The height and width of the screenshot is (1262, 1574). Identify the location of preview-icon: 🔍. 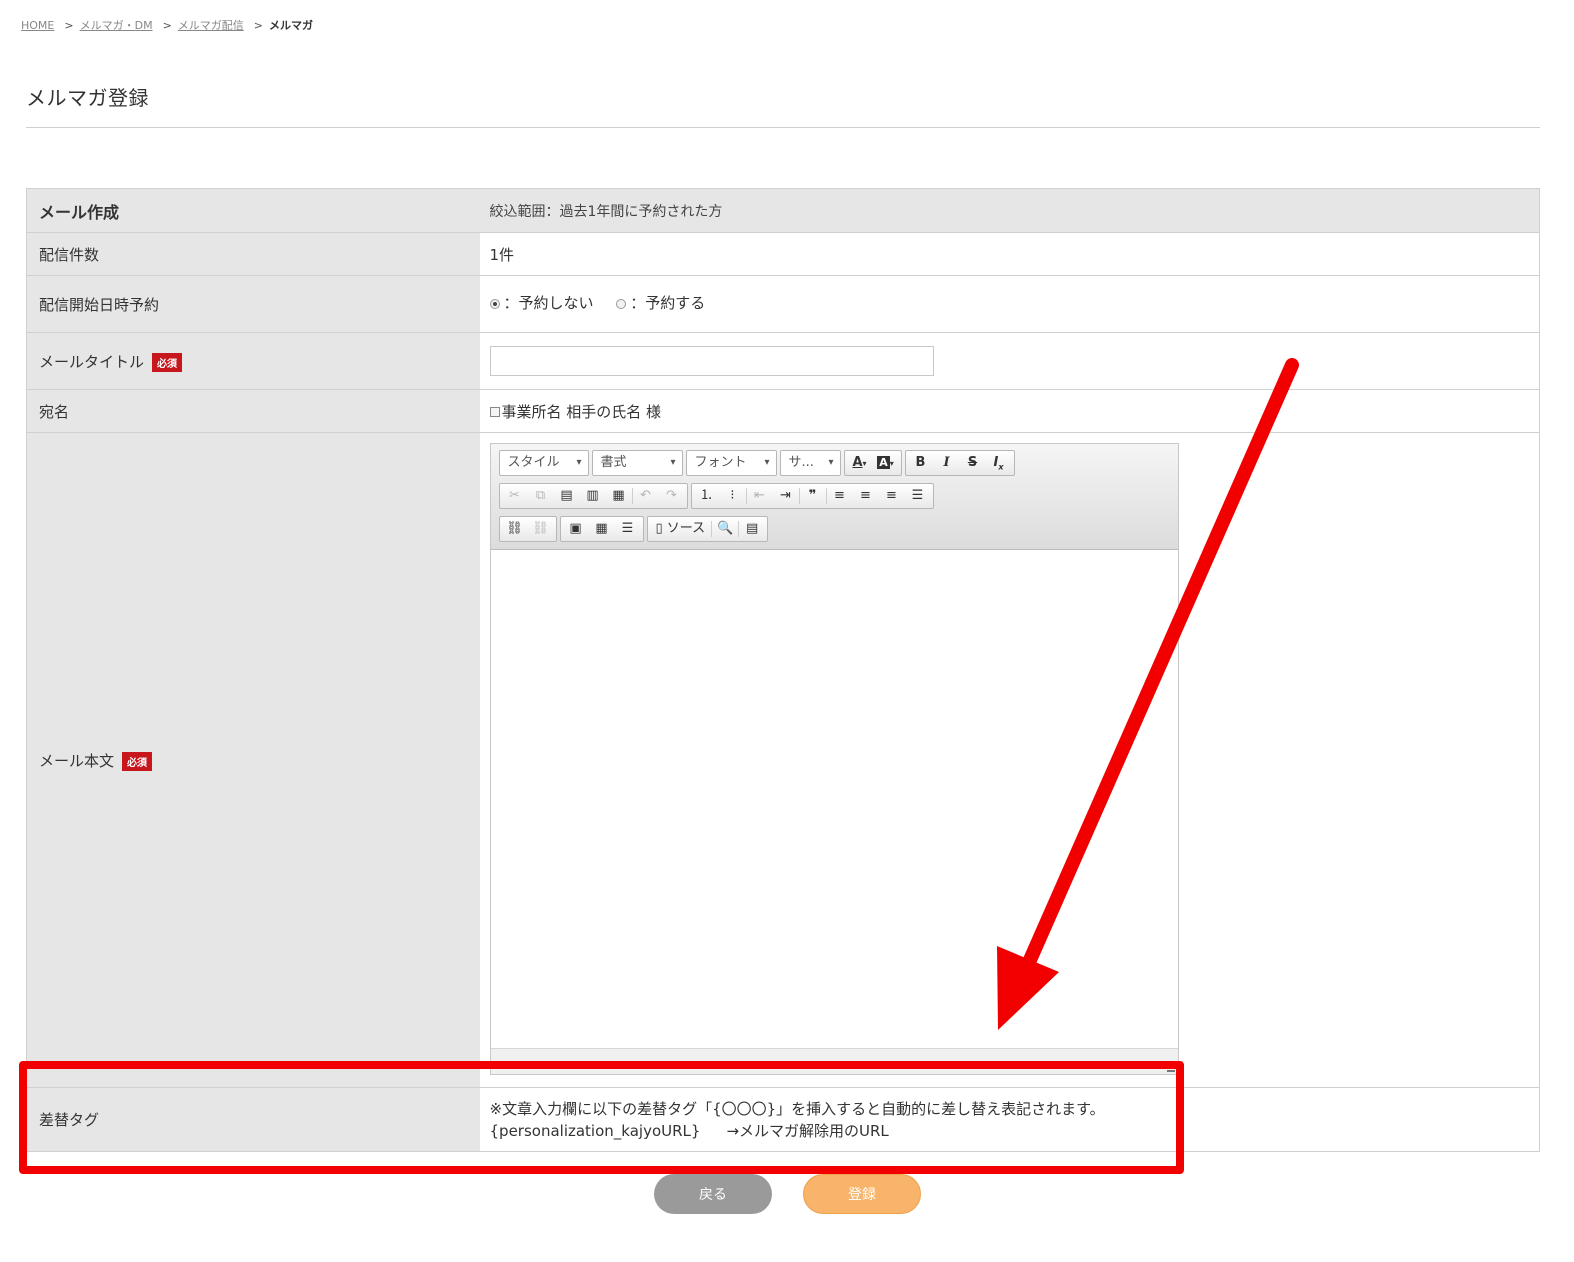
(725, 529).